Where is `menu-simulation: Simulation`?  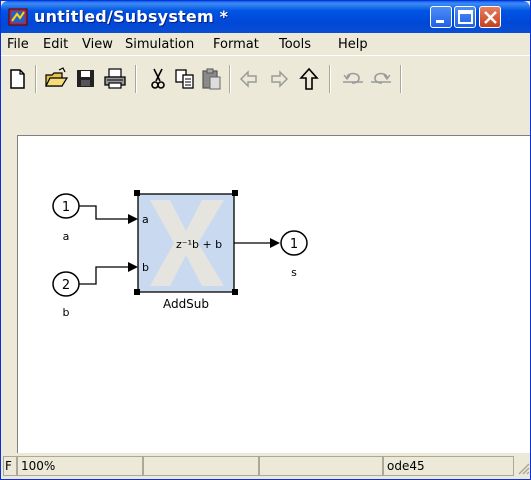
menu-simulation: Simulation is located at coordinates (159, 44).